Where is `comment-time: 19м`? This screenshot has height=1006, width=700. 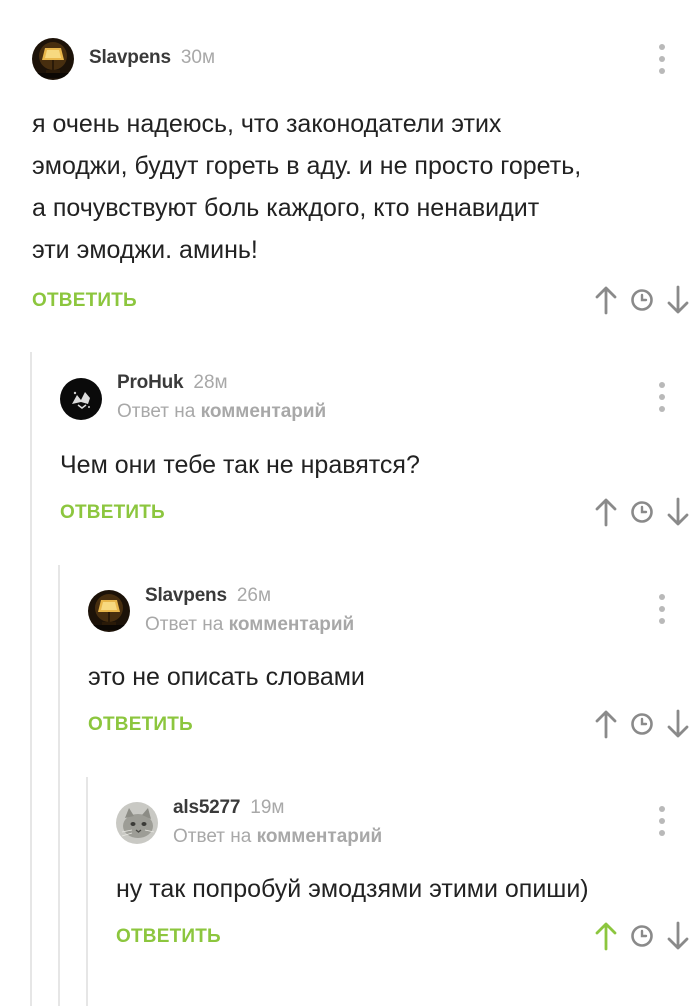
comment-time: 19м is located at coordinates (267, 807).